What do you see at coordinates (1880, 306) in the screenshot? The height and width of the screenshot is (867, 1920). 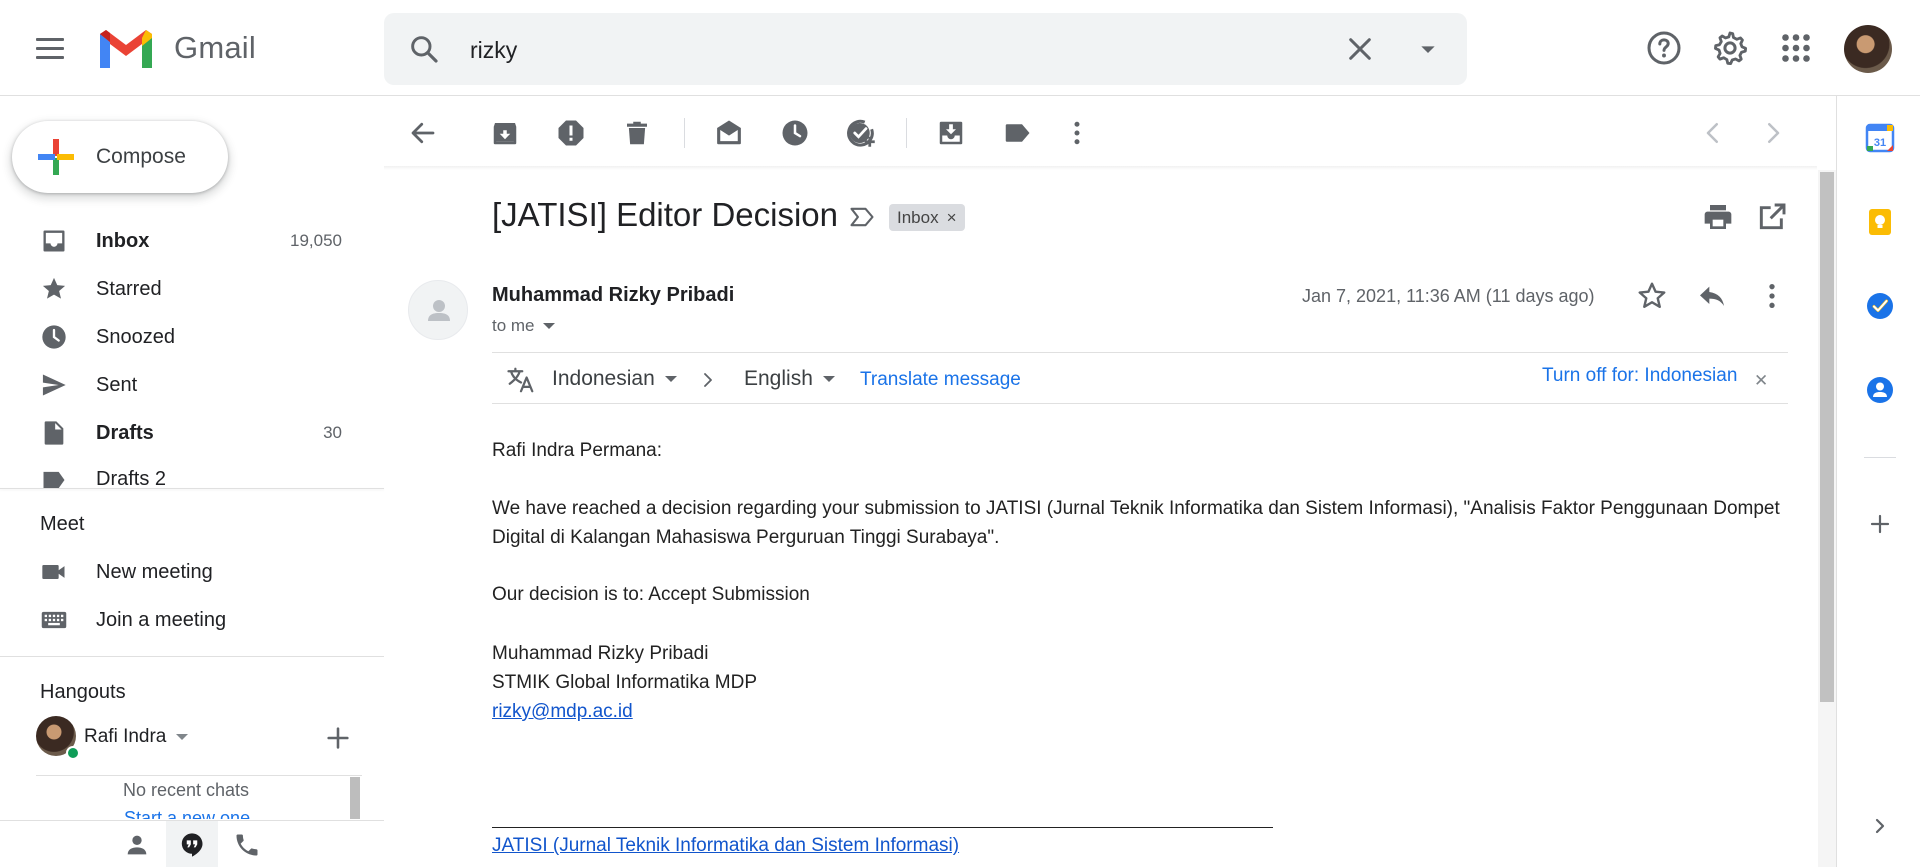 I see `google-tasks-icon` at bounding box center [1880, 306].